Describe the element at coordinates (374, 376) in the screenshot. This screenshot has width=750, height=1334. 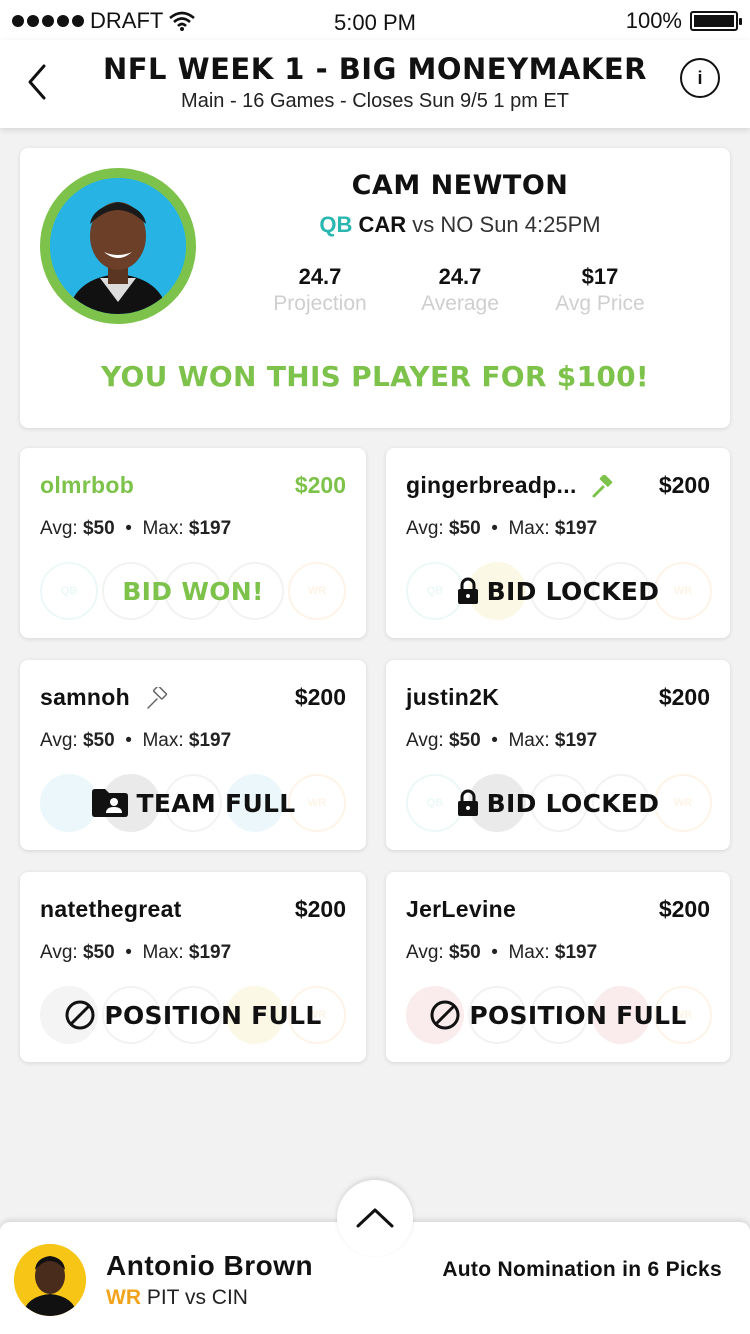
I see `won-banner: YOU WON THIS PLAYER FOR $100!` at that location.